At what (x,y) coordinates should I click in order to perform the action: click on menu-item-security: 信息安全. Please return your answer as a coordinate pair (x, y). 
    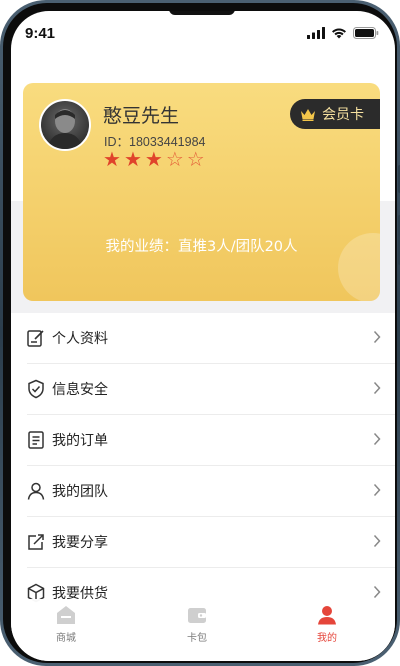
    Looking at the image, I should click on (203, 389).